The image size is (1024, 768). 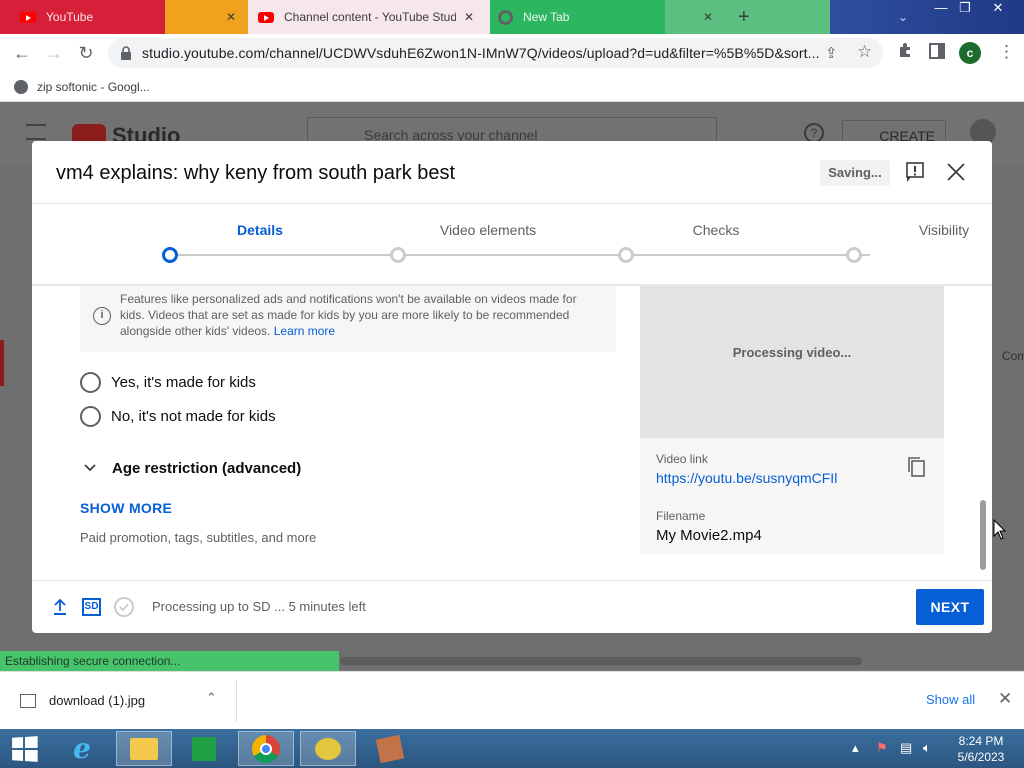 What do you see at coordinates (36, 132) in the screenshot?
I see `hamburger-menu-icon` at bounding box center [36, 132].